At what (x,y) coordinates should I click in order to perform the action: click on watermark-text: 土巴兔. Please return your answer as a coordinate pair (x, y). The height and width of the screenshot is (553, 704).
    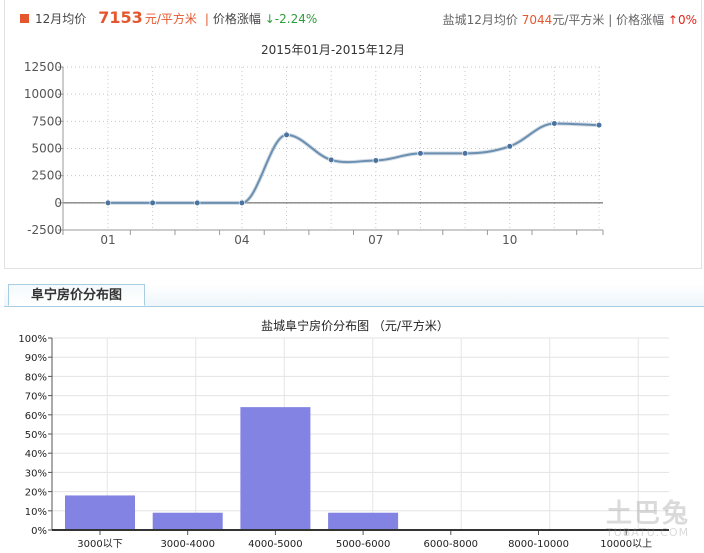
    Looking at the image, I should click on (647, 514).